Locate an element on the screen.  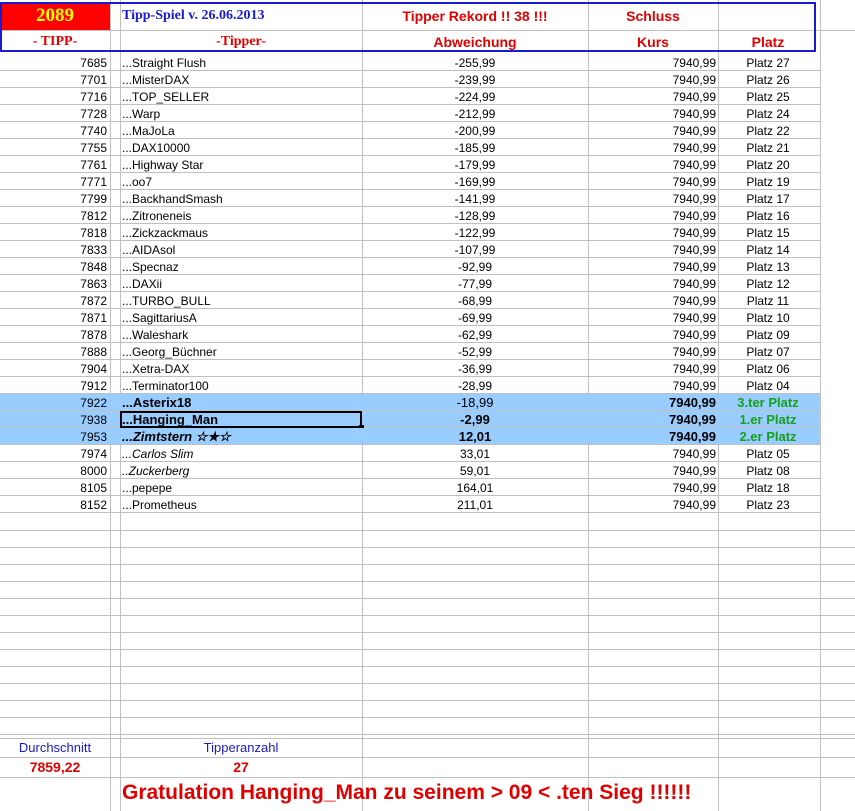
tipper-cell: ...SagittariusA is located at coordinates (241, 317).